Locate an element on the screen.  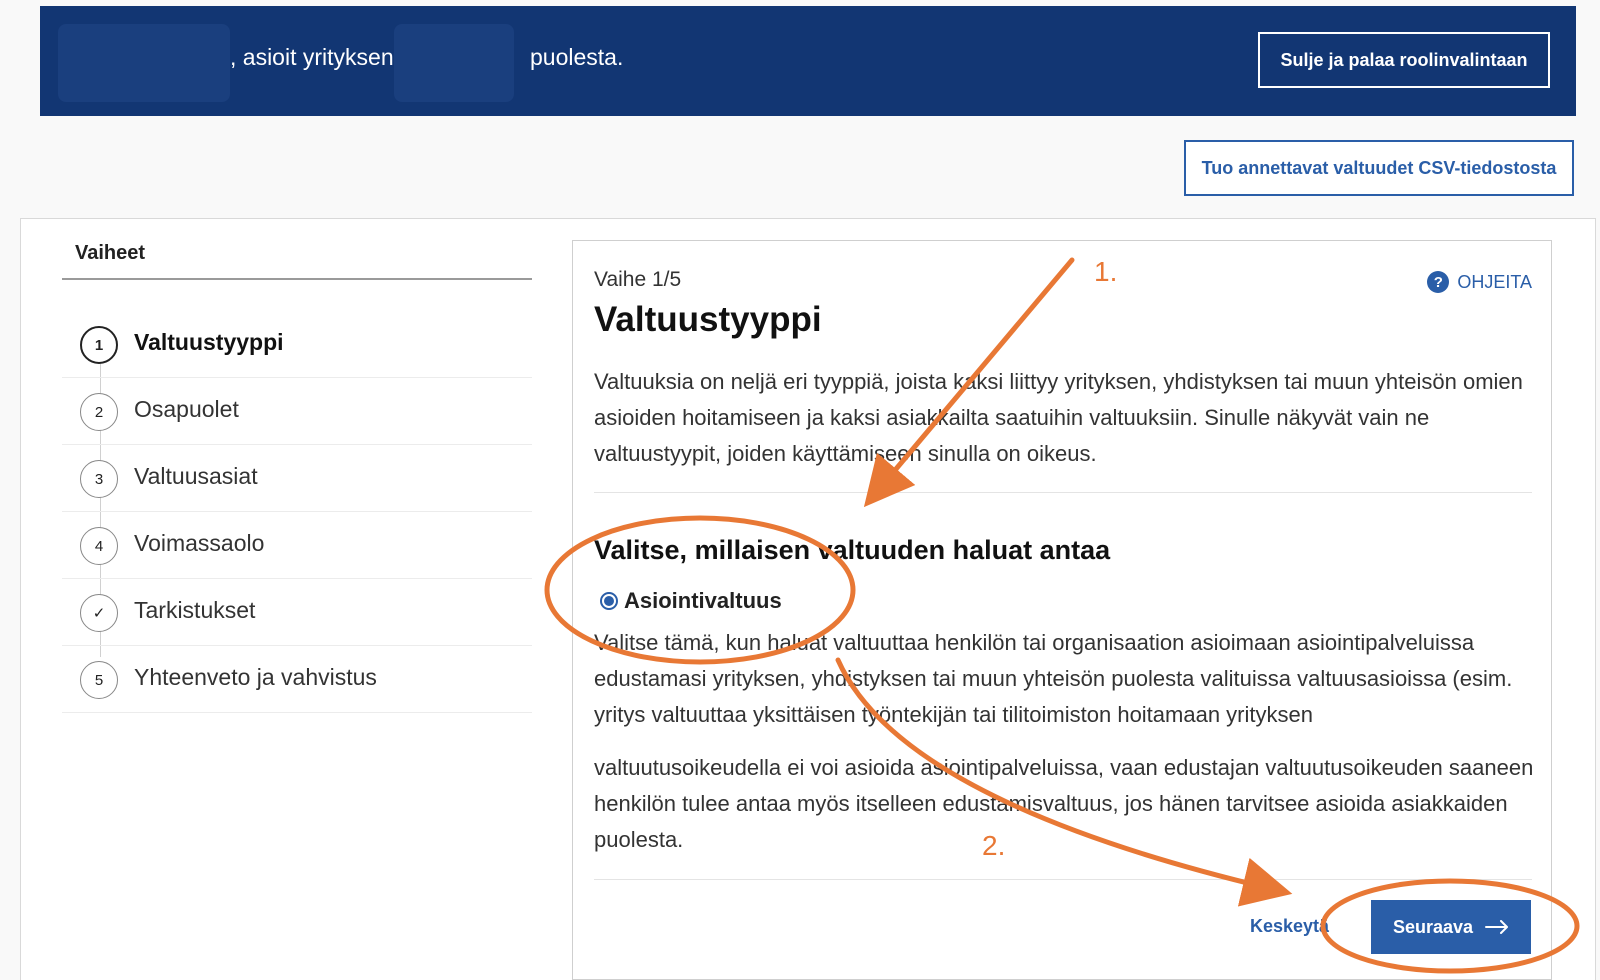
redacted-user-name is located at coordinates (144, 63).